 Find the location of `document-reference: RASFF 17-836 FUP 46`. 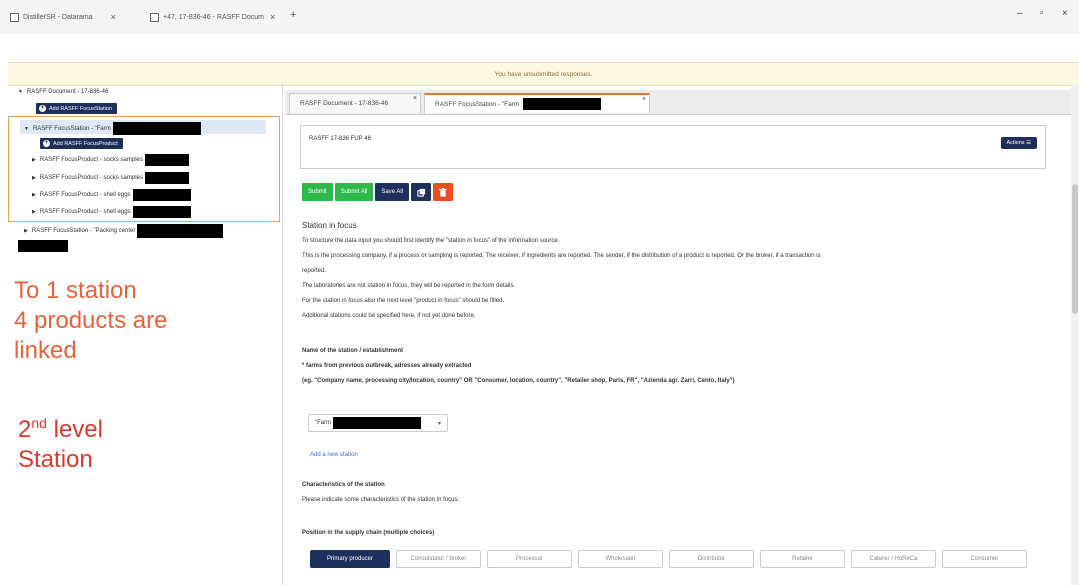

document-reference: RASFF 17-836 FUP 46 is located at coordinates (340, 139).